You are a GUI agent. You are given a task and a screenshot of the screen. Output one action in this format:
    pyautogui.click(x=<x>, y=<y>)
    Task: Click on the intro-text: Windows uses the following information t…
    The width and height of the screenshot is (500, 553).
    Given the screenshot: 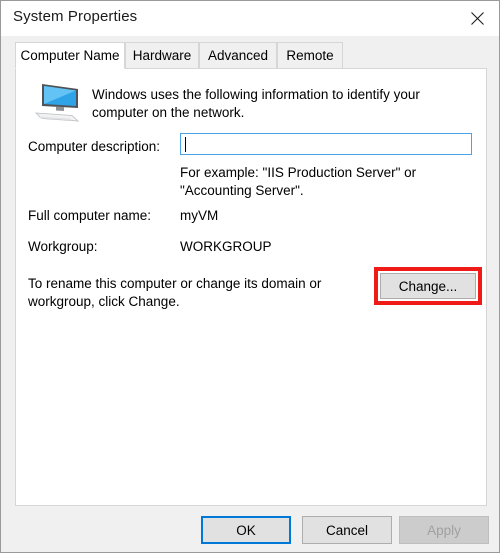 What is the action you would take?
    pyautogui.click(x=256, y=103)
    